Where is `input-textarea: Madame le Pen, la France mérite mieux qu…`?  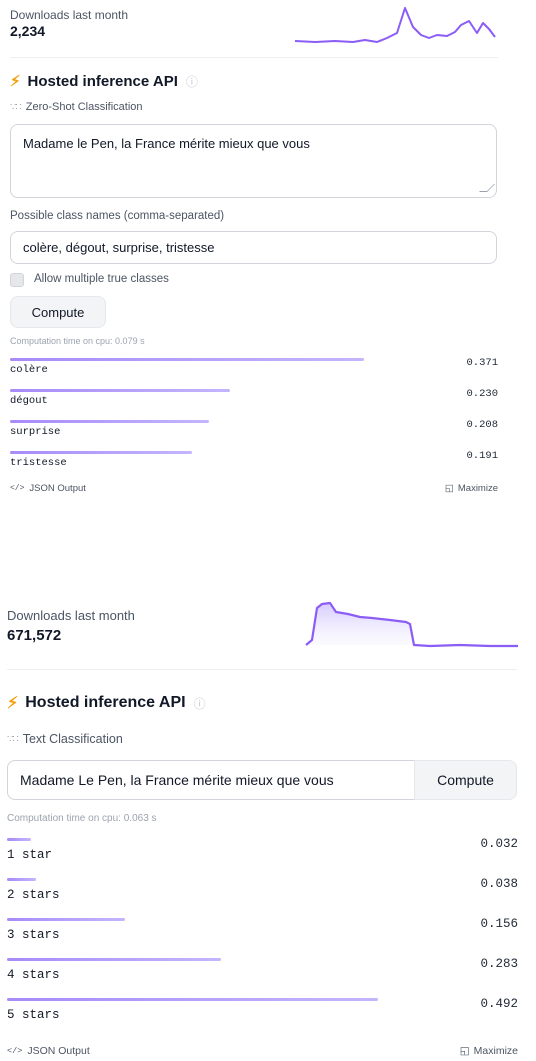
input-textarea: Madame le Pen, la France mérite mieux qu… is located at coordinates (253, 161).